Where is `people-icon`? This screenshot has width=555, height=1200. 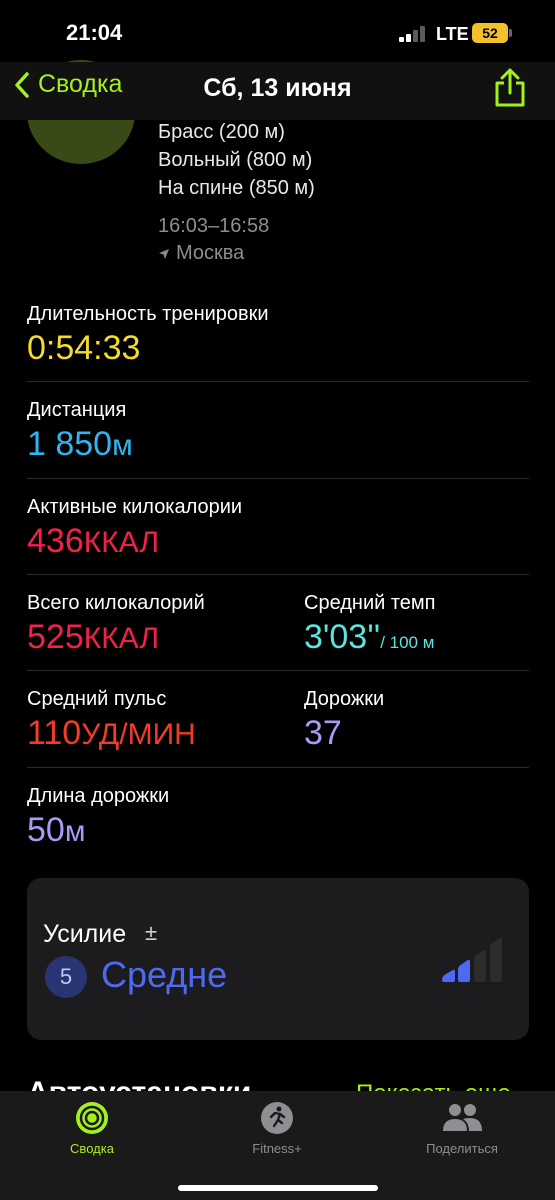 people-icon is located at coordinates (462, 1117).